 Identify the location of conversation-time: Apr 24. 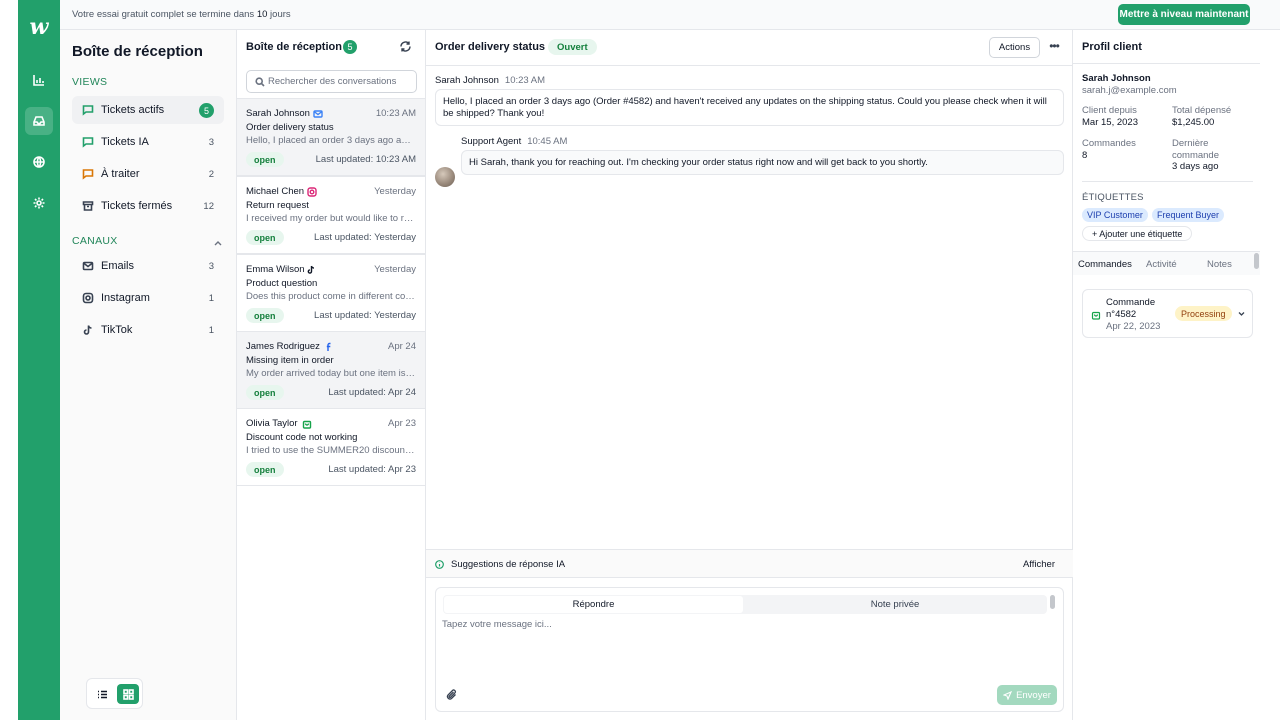
(402, 346).